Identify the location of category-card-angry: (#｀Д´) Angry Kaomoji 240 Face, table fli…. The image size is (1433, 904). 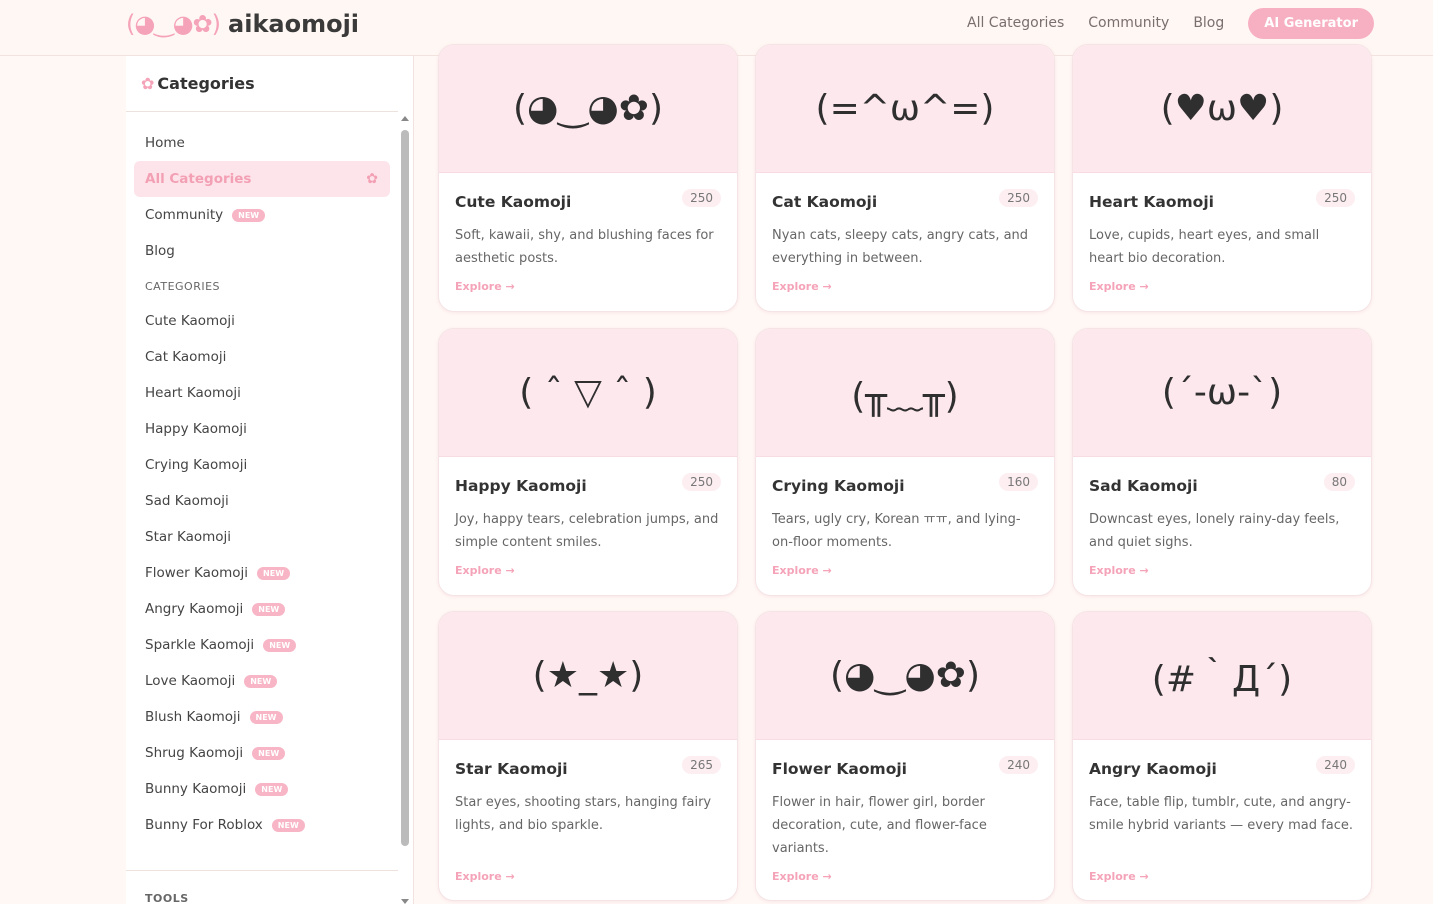
(1222, 756).